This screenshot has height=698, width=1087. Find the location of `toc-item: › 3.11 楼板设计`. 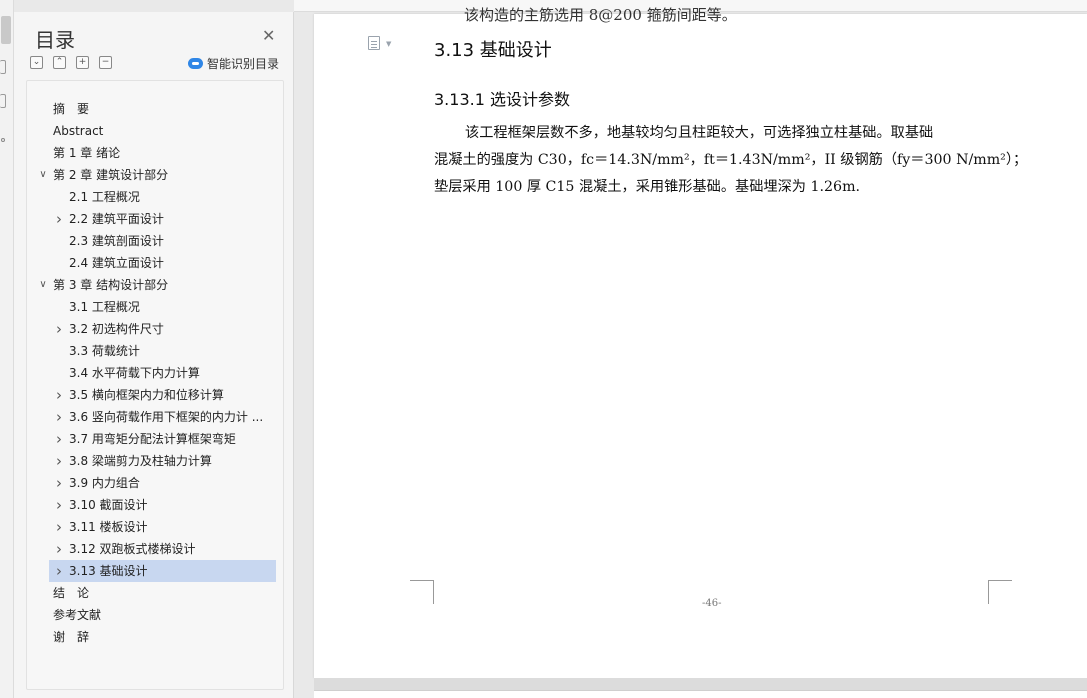

toc-item: › 3.11 楼板设计 is located at coordinates (155, 527).